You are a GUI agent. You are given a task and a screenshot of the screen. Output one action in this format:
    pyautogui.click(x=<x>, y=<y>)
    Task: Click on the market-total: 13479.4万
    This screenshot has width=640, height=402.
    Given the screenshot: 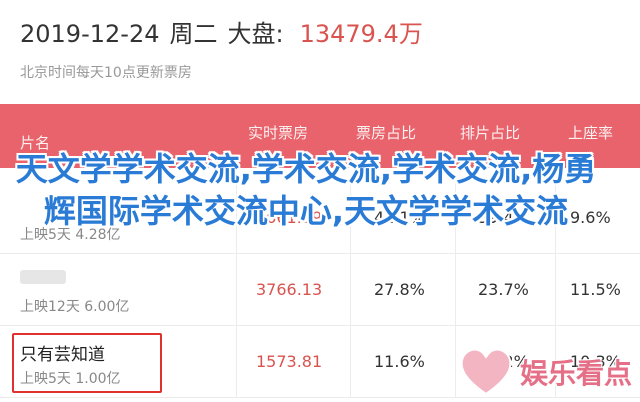 What is the action you would take?
    pyautogui.click(x=361, y=34)
    